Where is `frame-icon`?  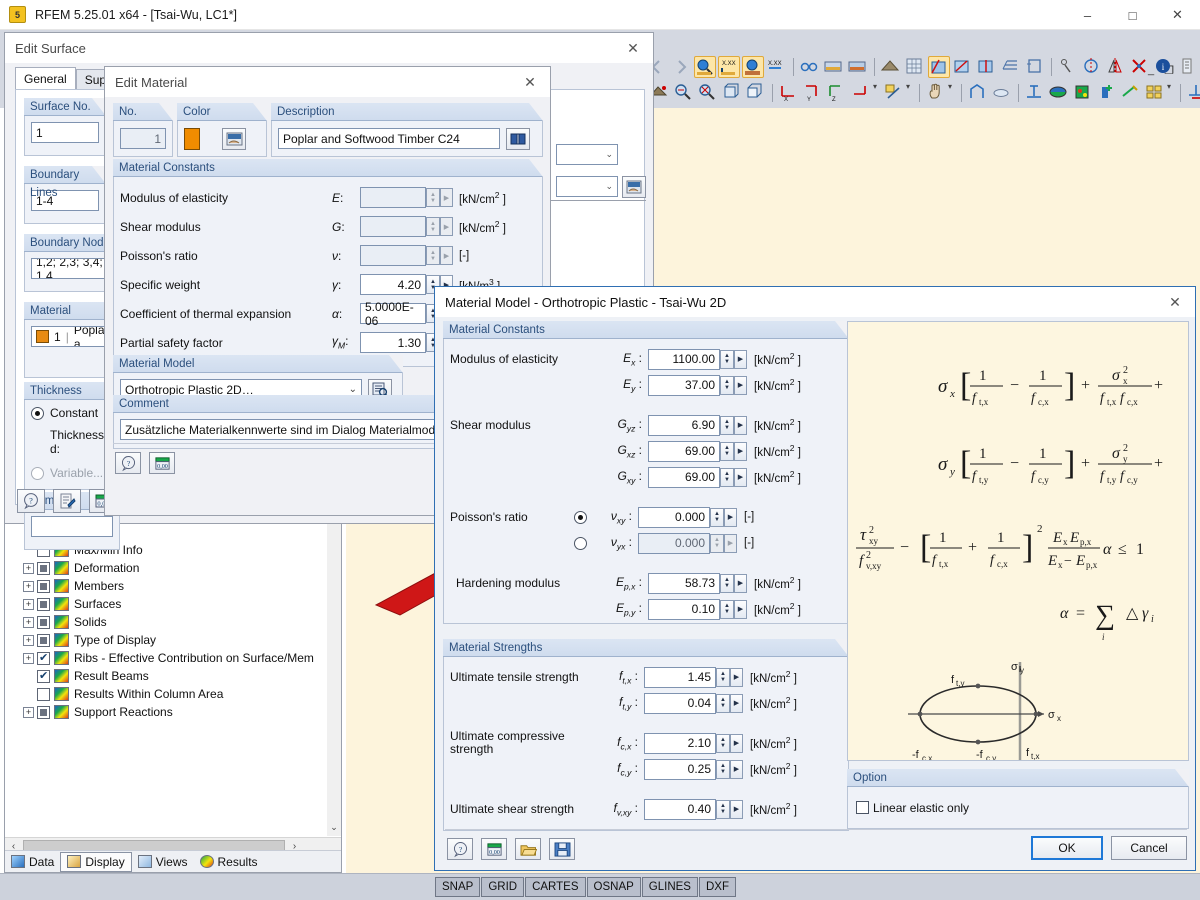 frame-icon is located at coordinates (978, 93).